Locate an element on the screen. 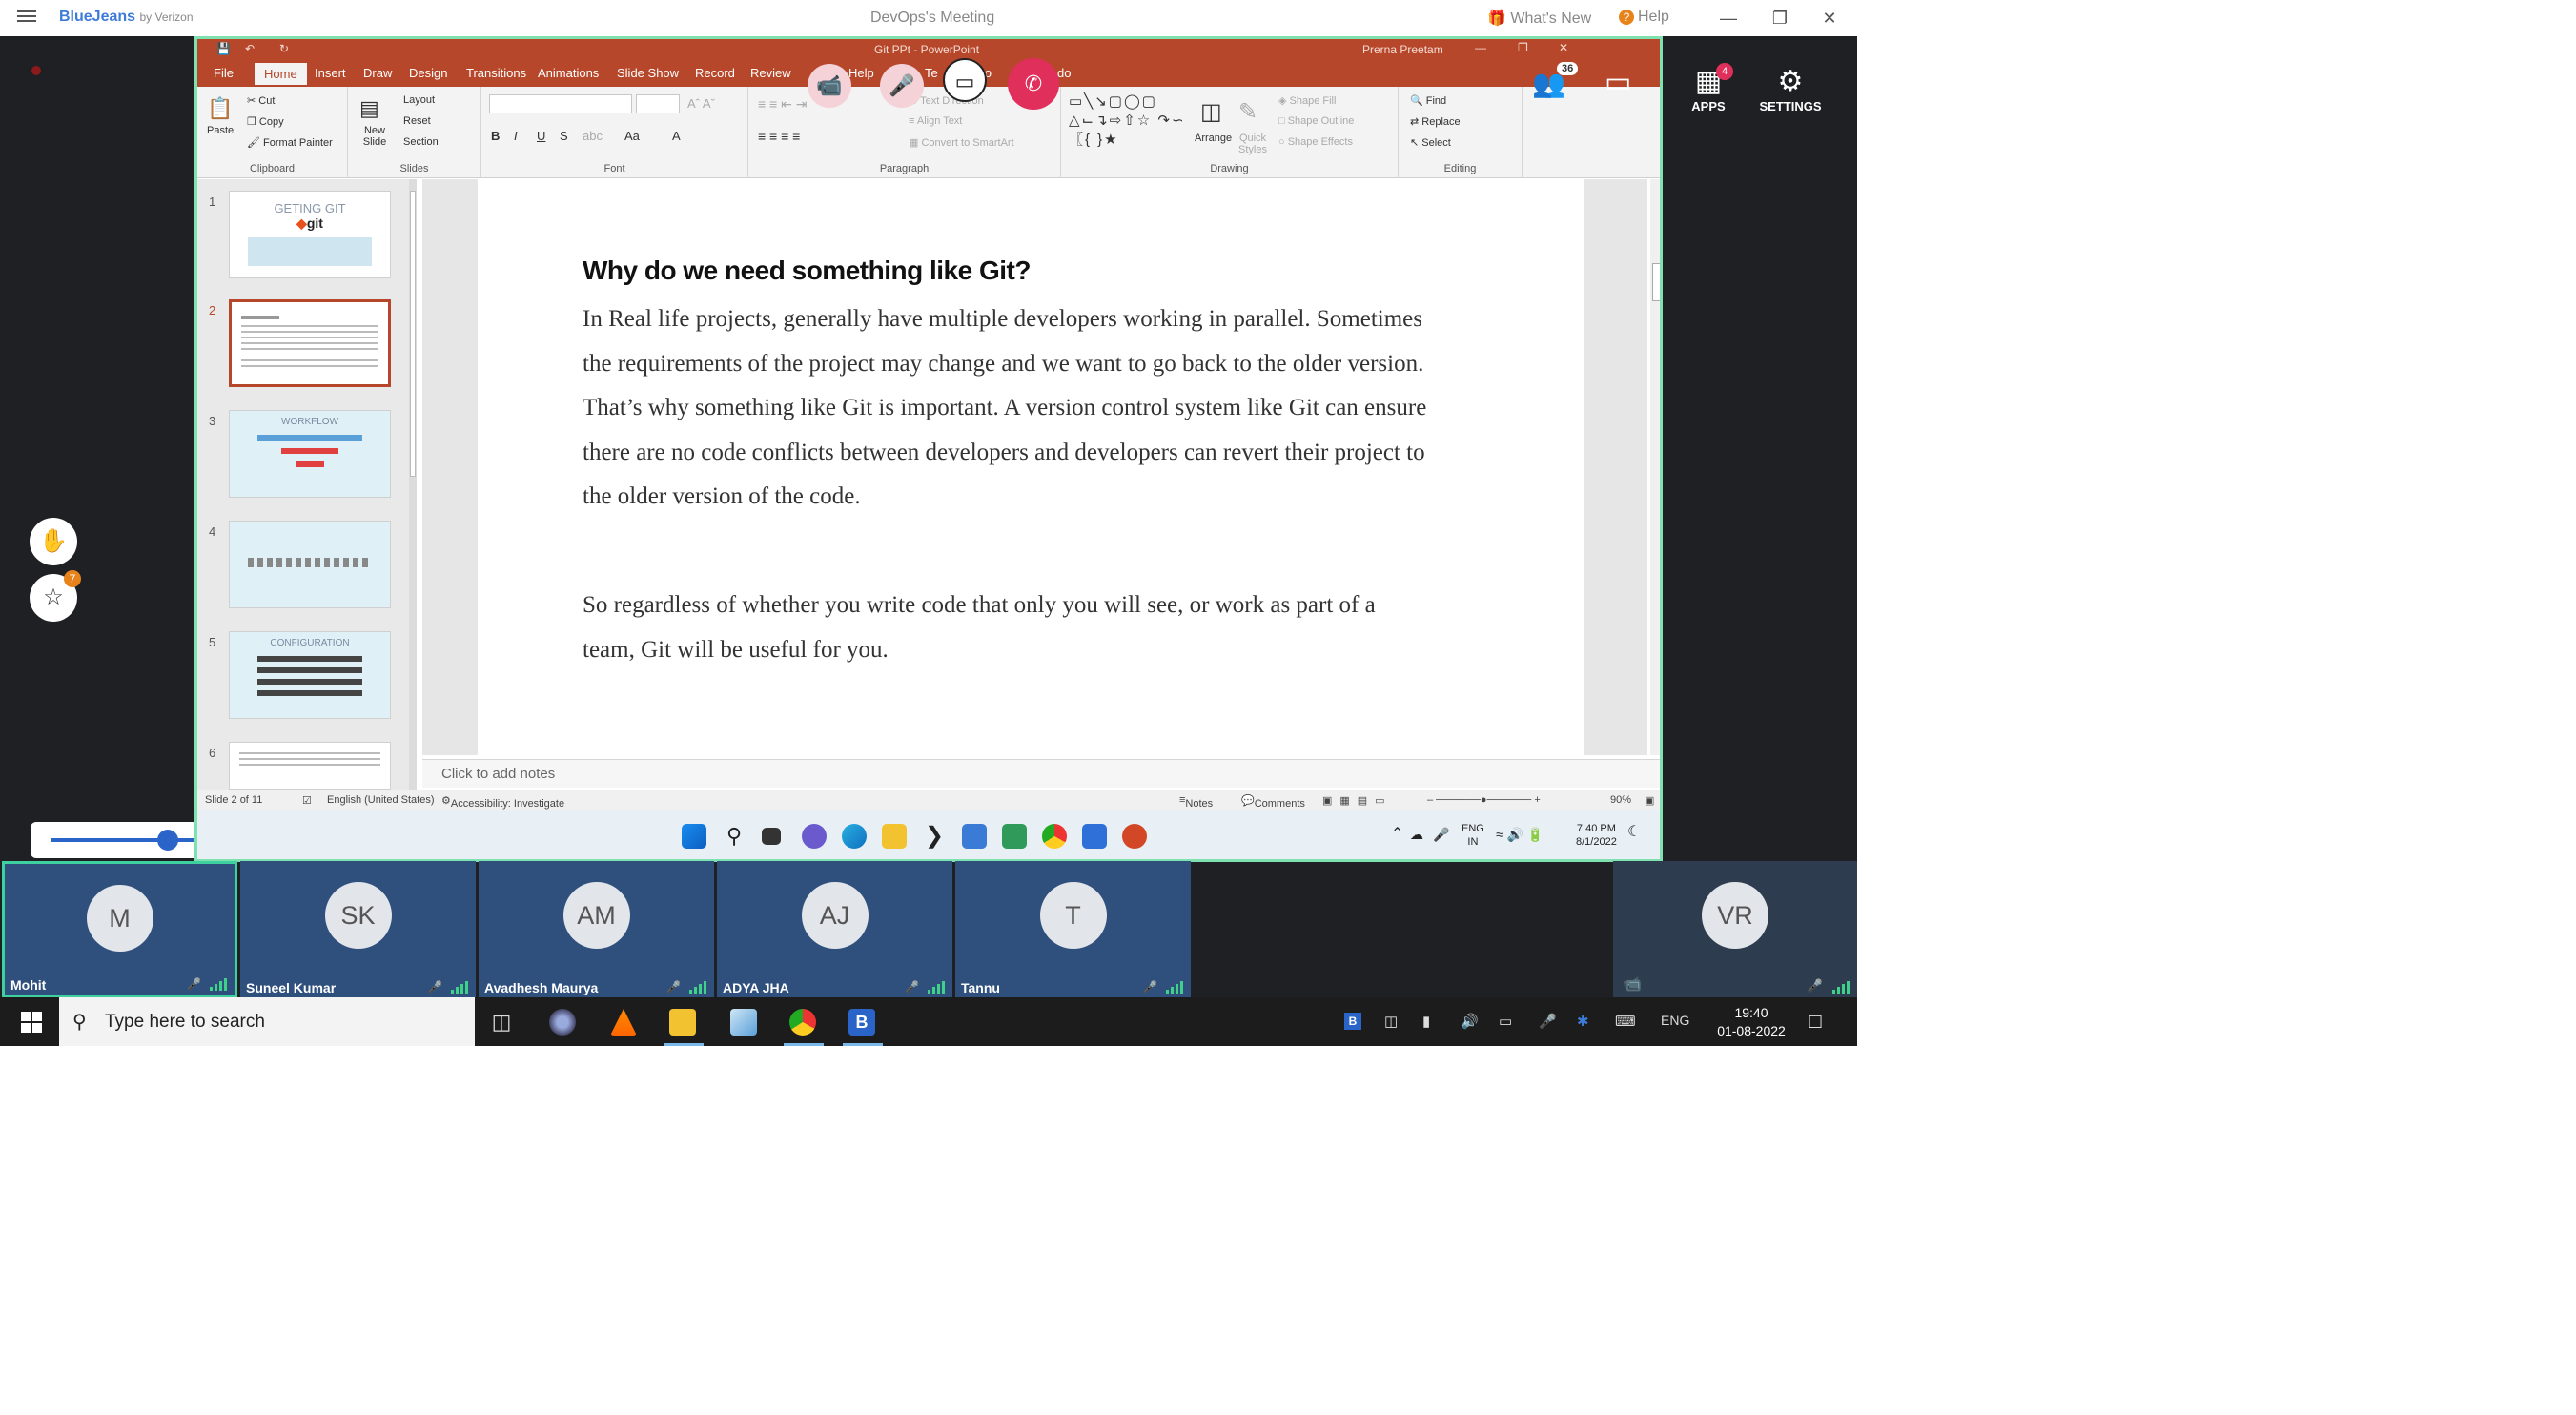  select-button: ↖ Select is located at coordinates (1430, 142).